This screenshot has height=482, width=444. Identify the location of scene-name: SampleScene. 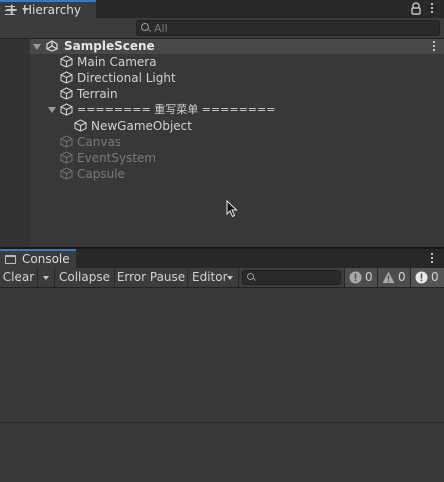
(109, 46).